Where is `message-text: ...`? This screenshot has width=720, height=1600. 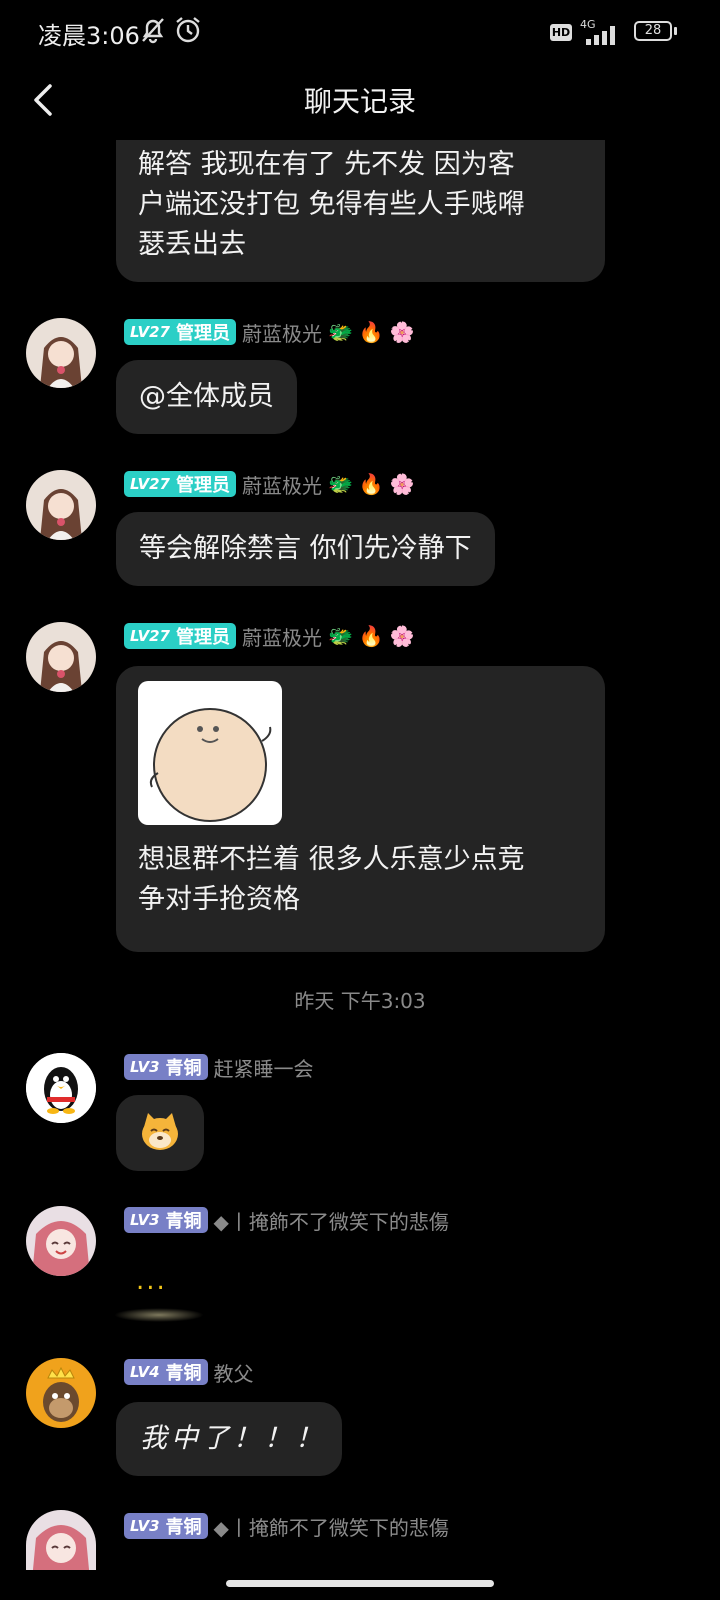 message-text: ... is located at coordinates (151, 1281).